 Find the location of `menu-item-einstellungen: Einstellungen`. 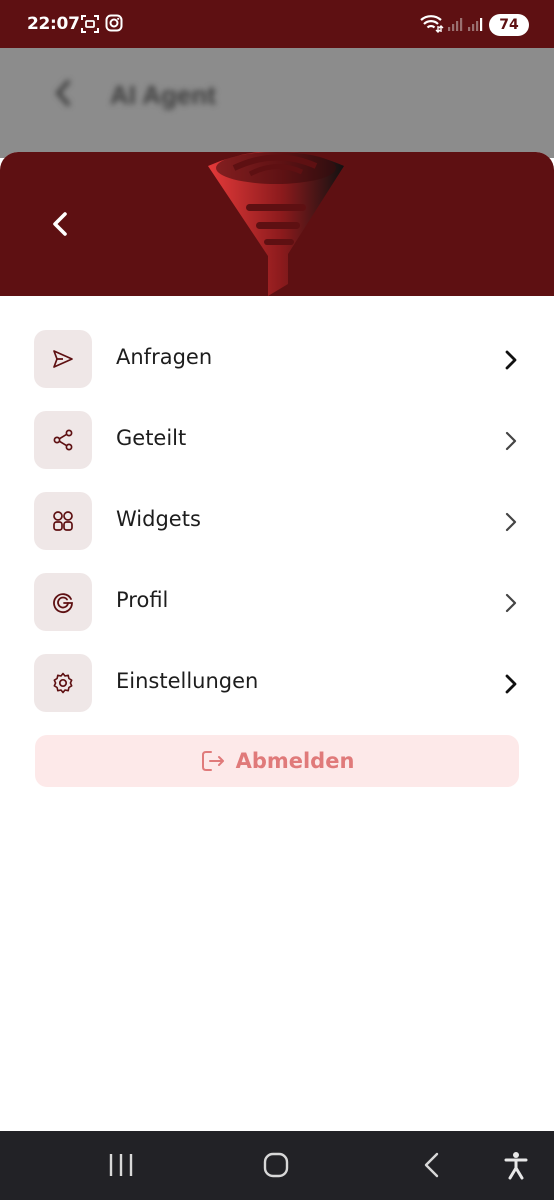

menu-item-einstellungen: Einstellungen is located at coordinates (279, 684).